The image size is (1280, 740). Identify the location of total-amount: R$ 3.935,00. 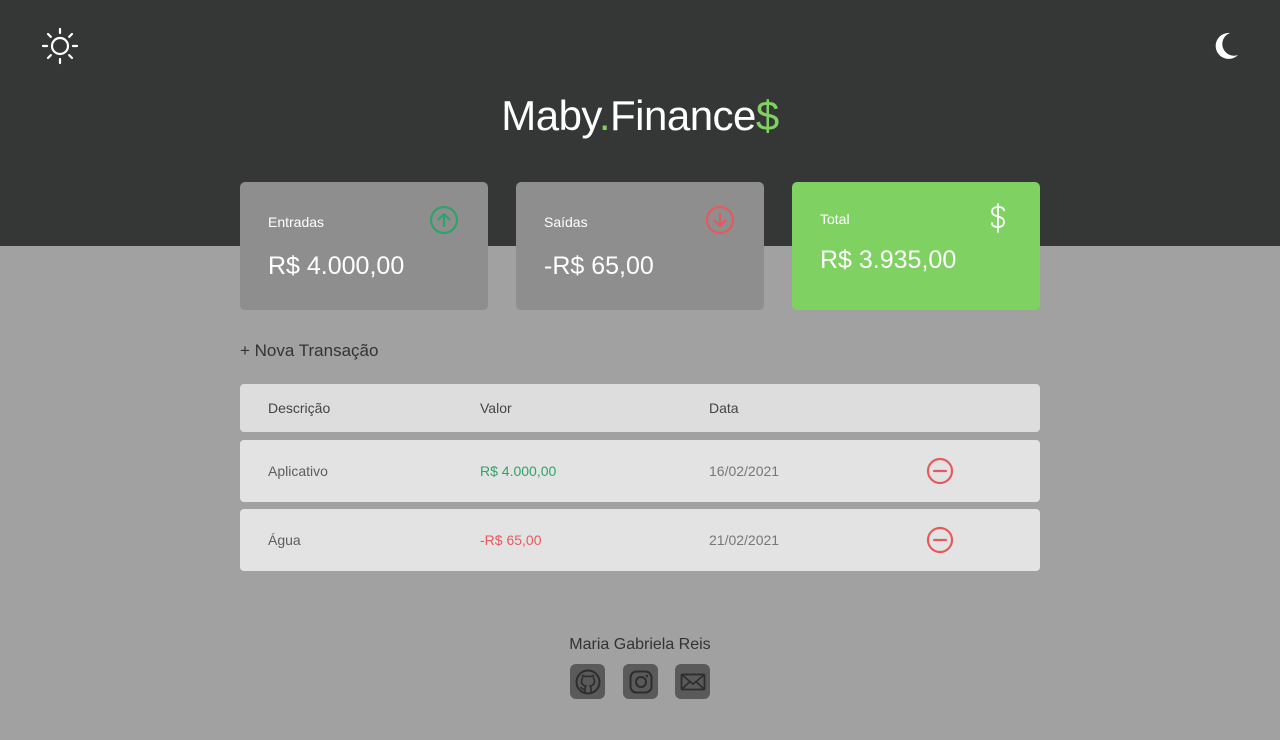
(888, 260).